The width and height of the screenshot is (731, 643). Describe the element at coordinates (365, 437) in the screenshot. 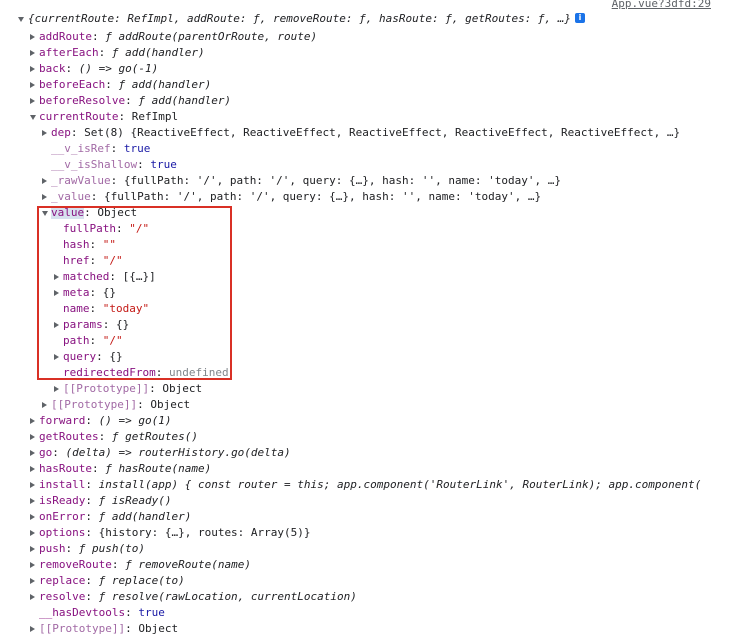

I see `property-row: getRoutes: ƒ getRoutes()` at that location.